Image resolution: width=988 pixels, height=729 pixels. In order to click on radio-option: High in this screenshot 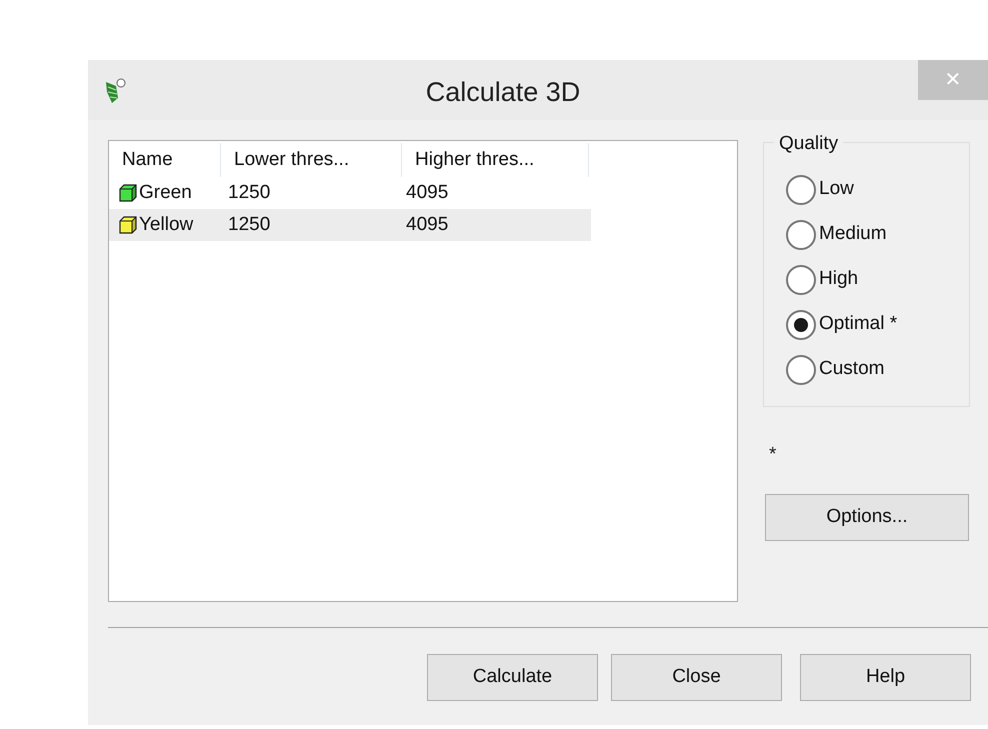, I will do `click(877, 279)`.